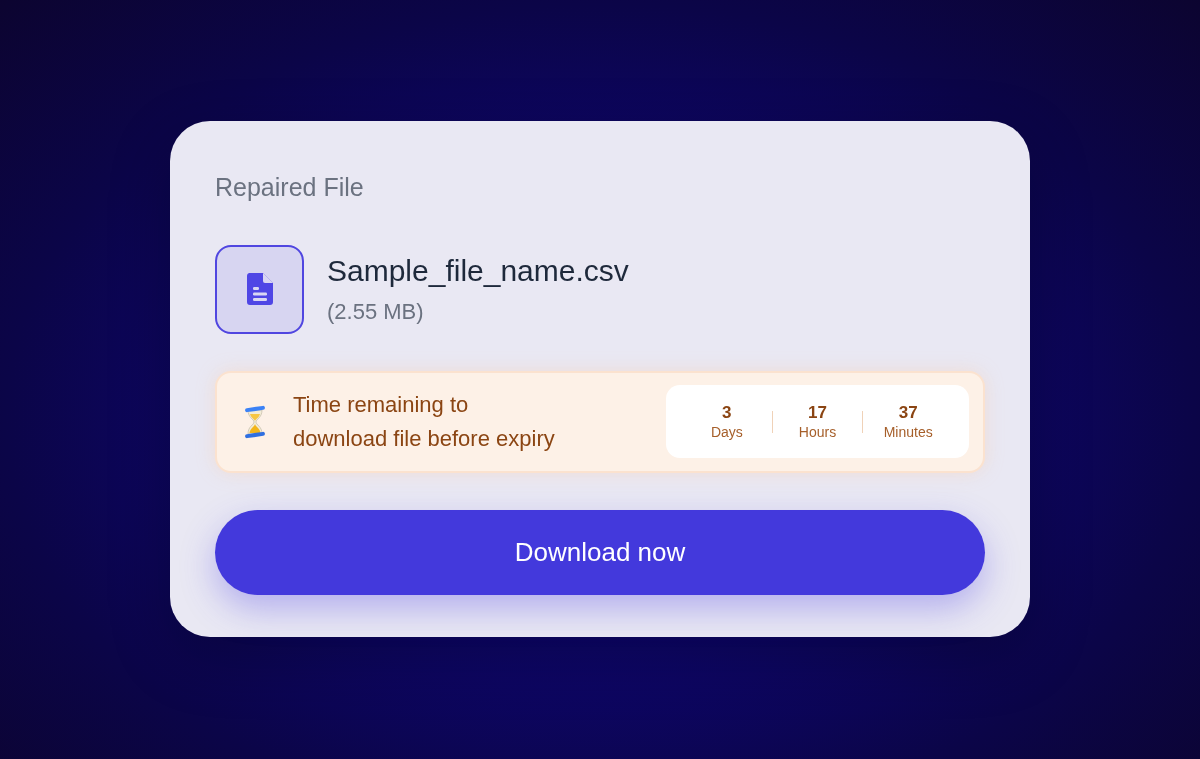 The width and height of the screenshot is (1200, 759). Describe the element at coordinates (908, 431) in the screenshot. I see `countdown-unit: Minutes` at that location.